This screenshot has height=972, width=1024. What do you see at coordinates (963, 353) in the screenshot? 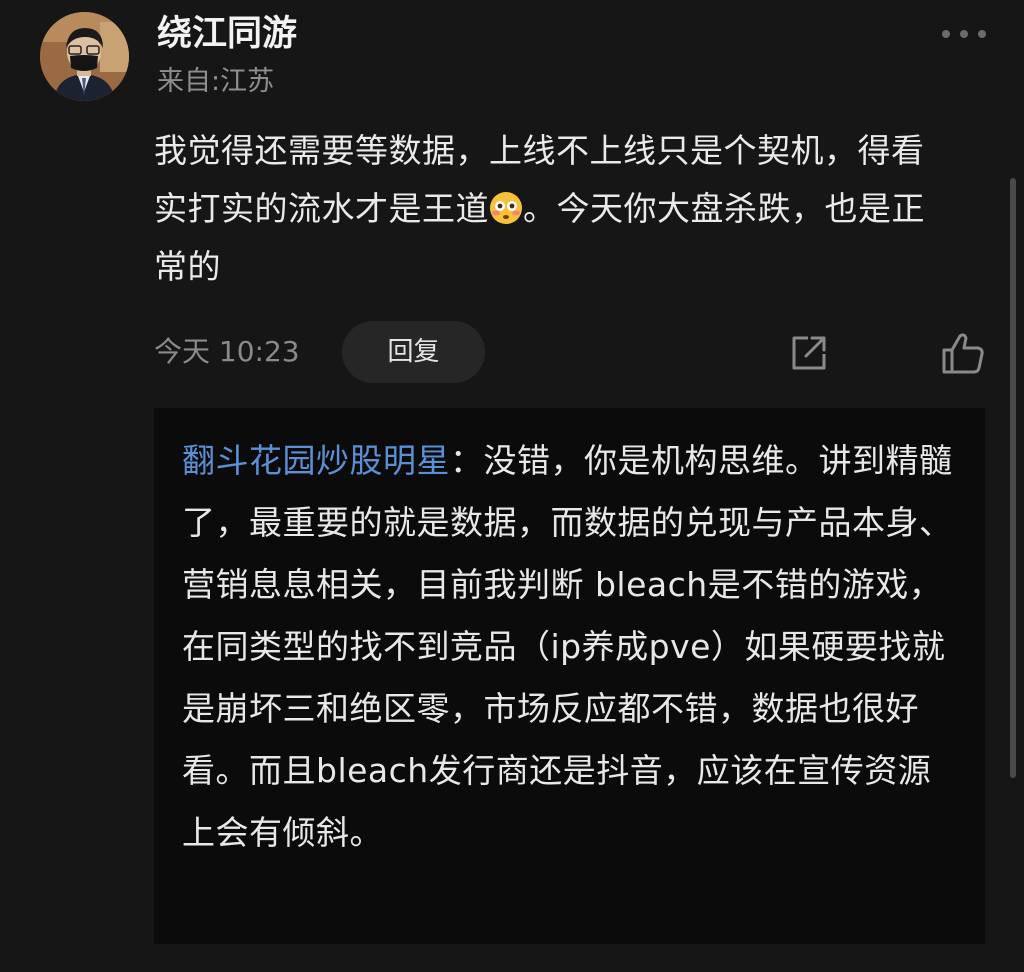
I see `thumbs-up-icon` at bounding box center [963, 353].